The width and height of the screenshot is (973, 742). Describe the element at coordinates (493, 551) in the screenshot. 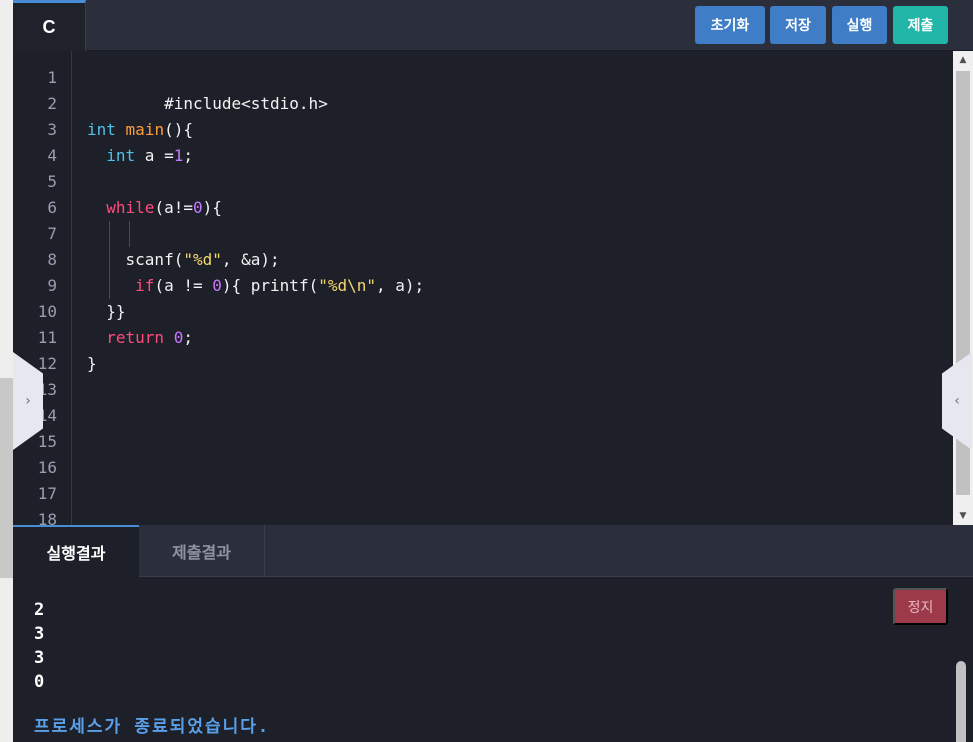

I see `result-tabs: 실행결과 제출결과` at that location.